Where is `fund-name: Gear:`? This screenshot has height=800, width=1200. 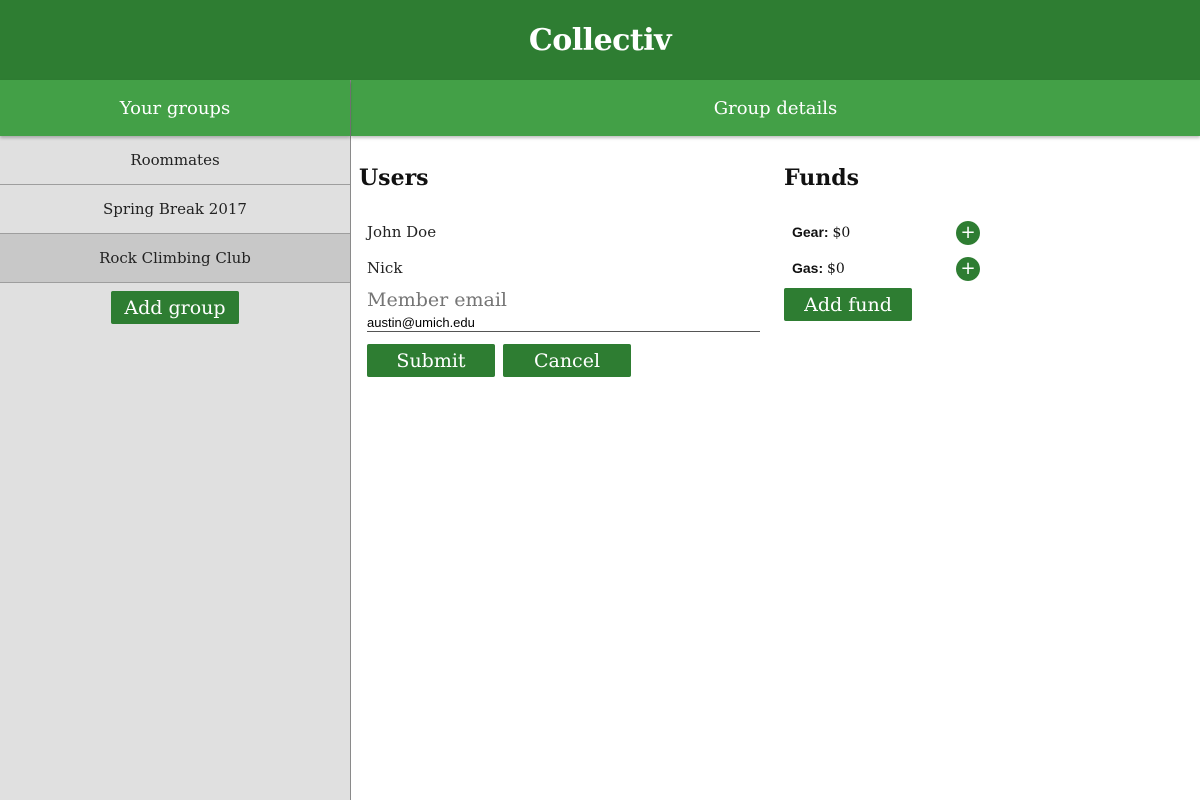
fund-name: Gear: is located at coordinates (812, 232).